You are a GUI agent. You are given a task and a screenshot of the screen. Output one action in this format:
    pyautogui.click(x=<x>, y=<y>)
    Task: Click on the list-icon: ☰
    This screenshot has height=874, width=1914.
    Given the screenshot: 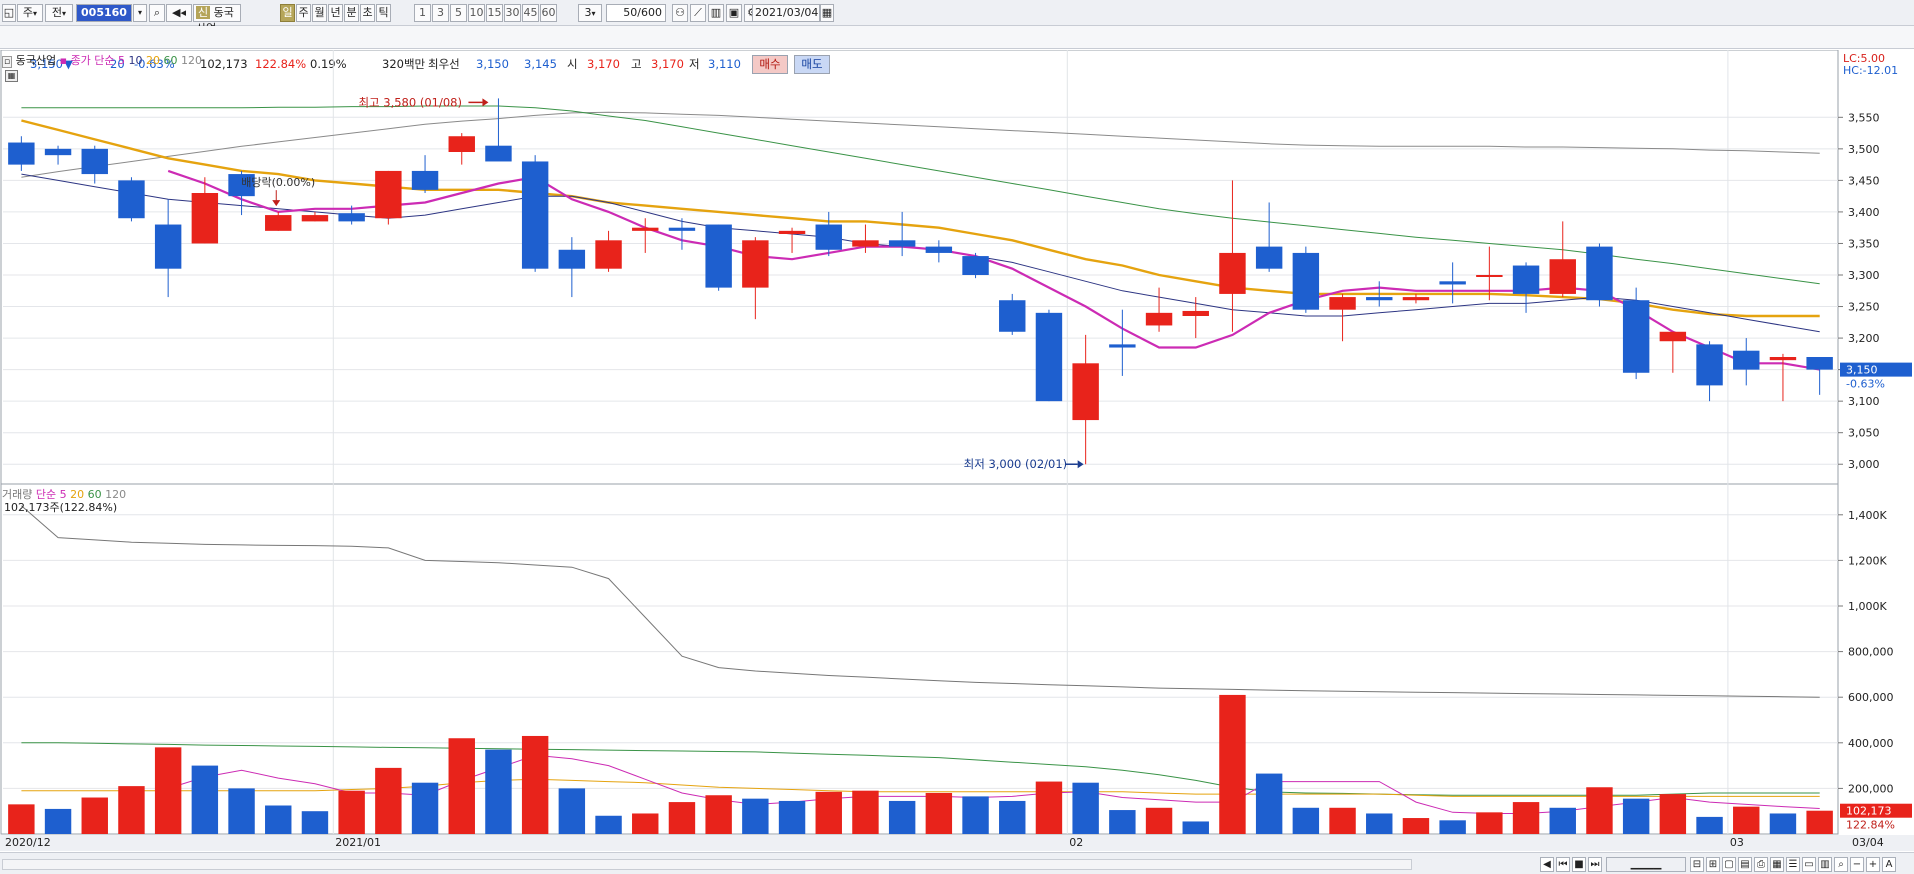 What is the action you would take?
    pyautogui.click(x=1793, y=864)
    